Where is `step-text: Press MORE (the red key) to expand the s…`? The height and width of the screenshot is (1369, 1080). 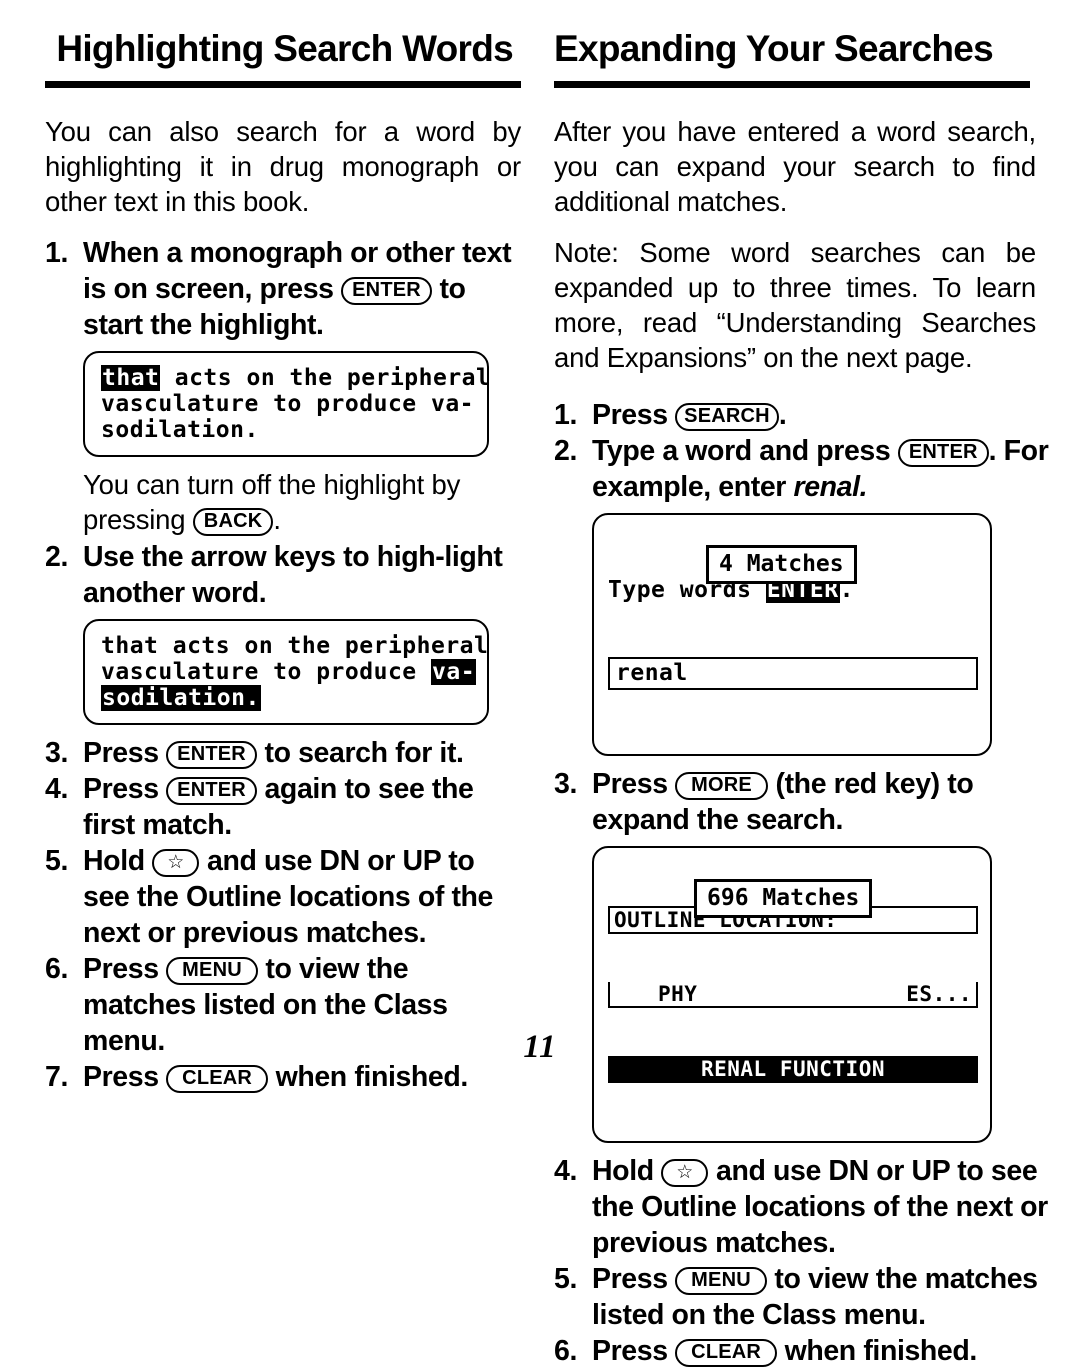 step-text: Press MORE (the red key) to expand the s… is located at coordinates (822, 802).